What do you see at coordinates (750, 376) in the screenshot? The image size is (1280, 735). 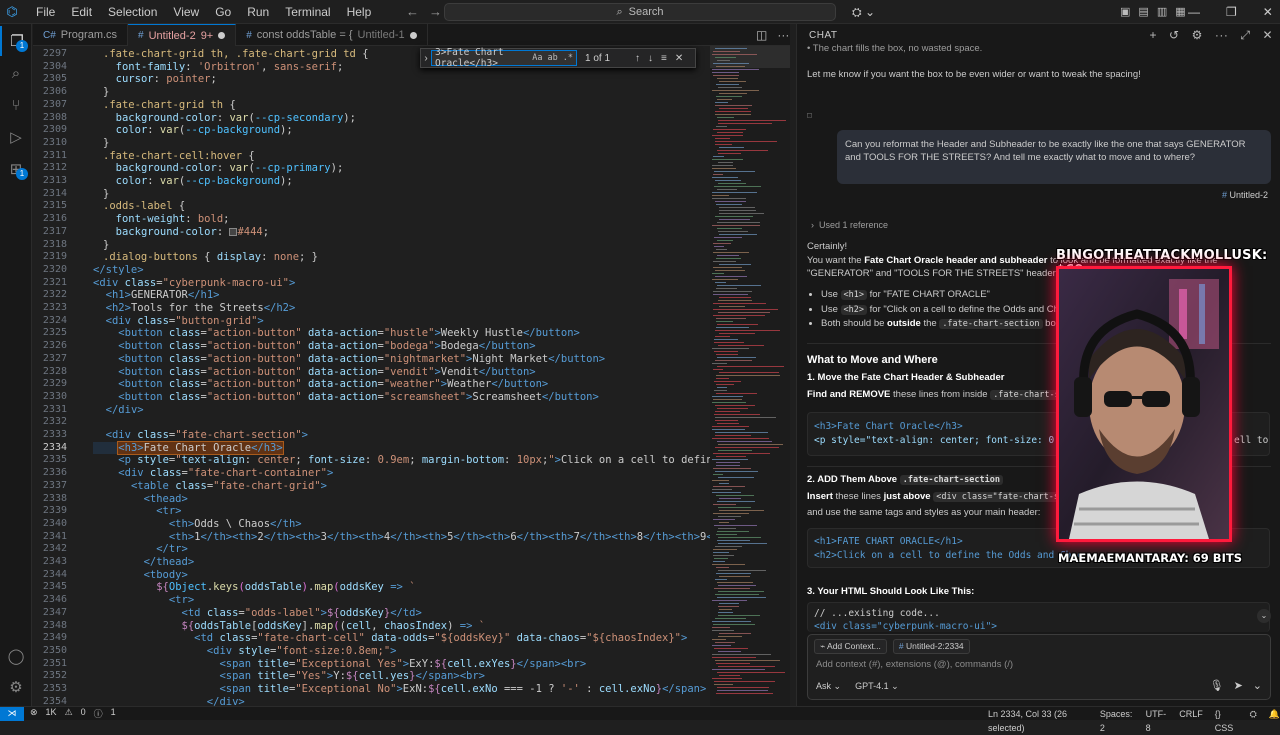 I see `minimap` at bounding box center [750, 376].